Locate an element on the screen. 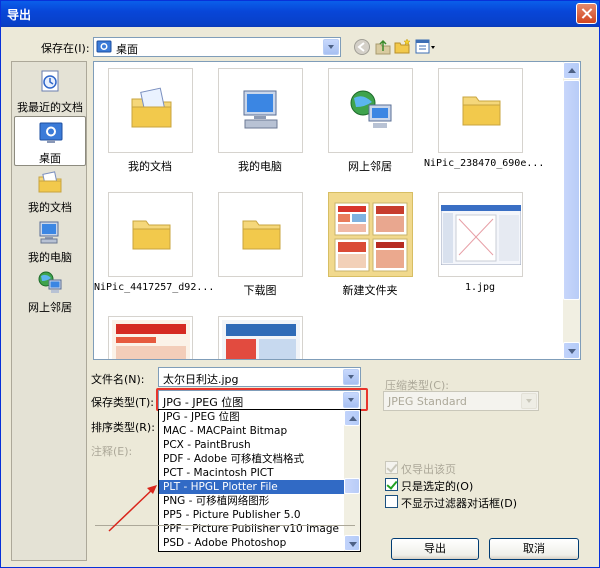 Image resolution: width=600 pixels, height=568 pixels. up-folder-icon is located at coordinates (383, 47).